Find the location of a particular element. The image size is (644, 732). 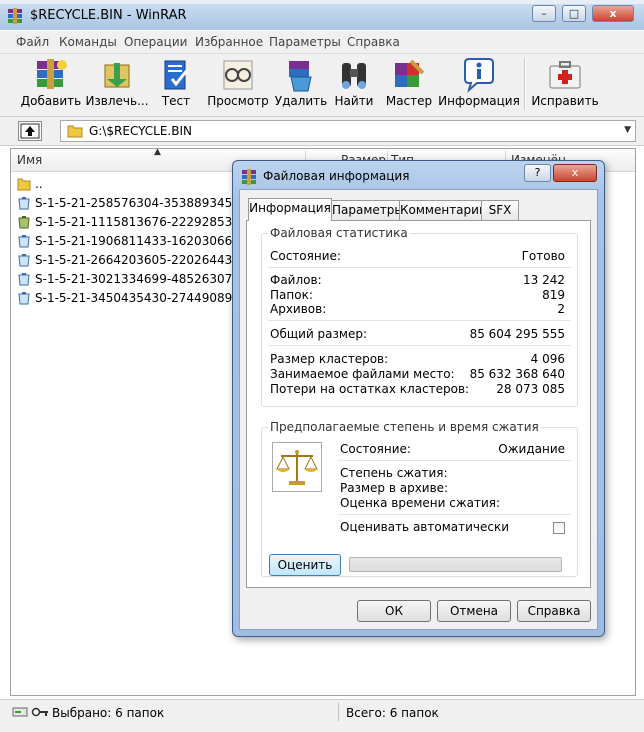

close-button: x is located at coordinates (613, 13).